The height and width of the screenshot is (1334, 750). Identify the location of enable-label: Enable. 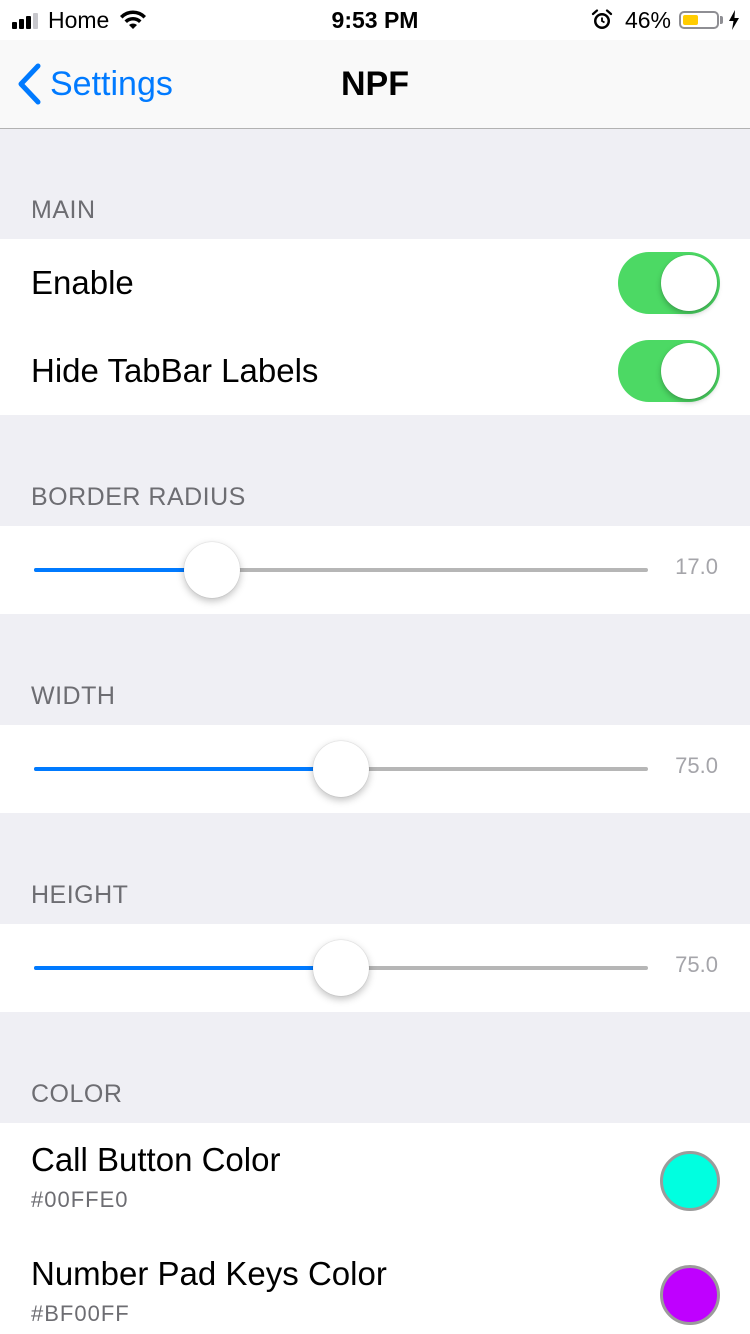
(82, 282).